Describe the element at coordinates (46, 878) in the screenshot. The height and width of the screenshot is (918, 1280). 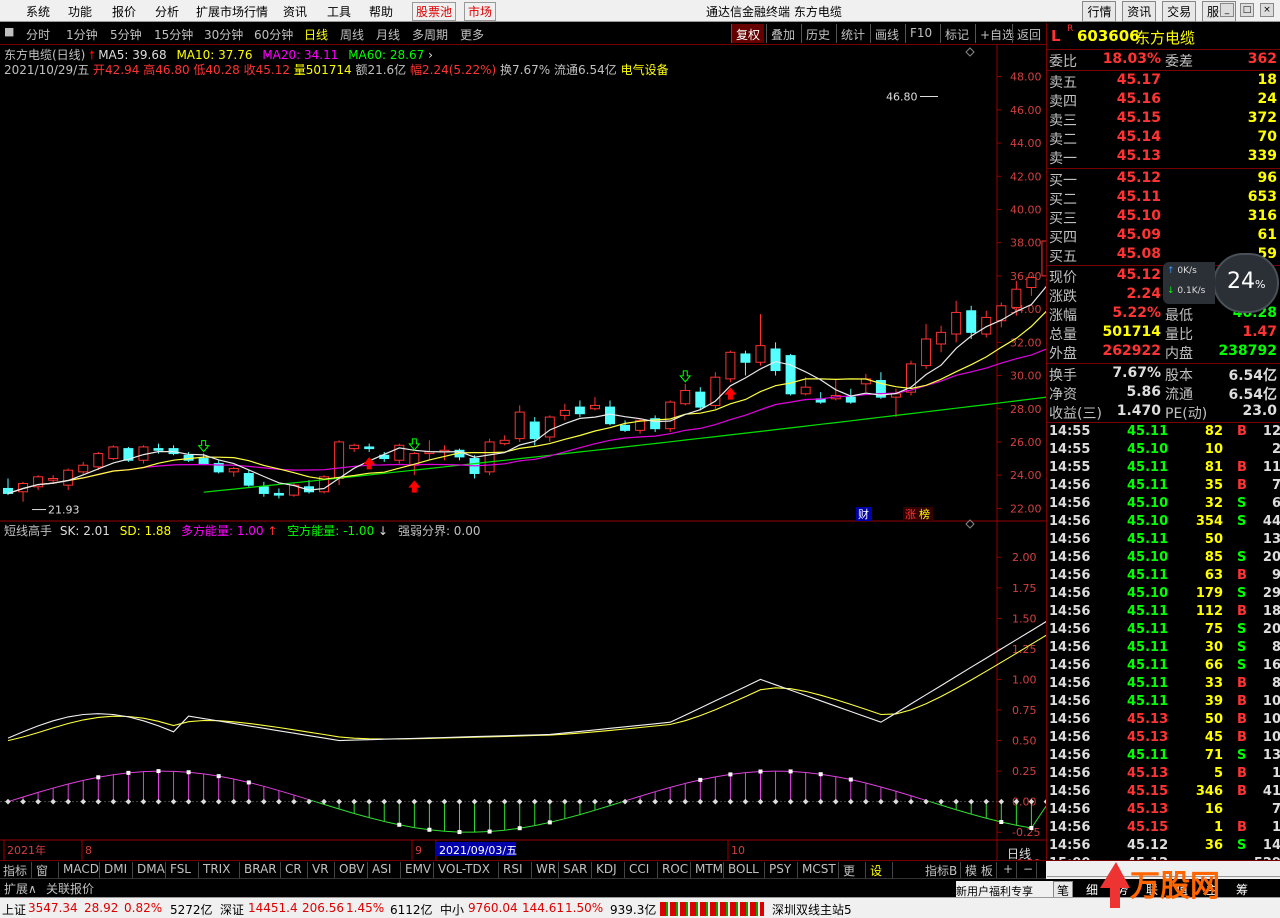
I see `indicator-tab-1: 窗口` at that location.